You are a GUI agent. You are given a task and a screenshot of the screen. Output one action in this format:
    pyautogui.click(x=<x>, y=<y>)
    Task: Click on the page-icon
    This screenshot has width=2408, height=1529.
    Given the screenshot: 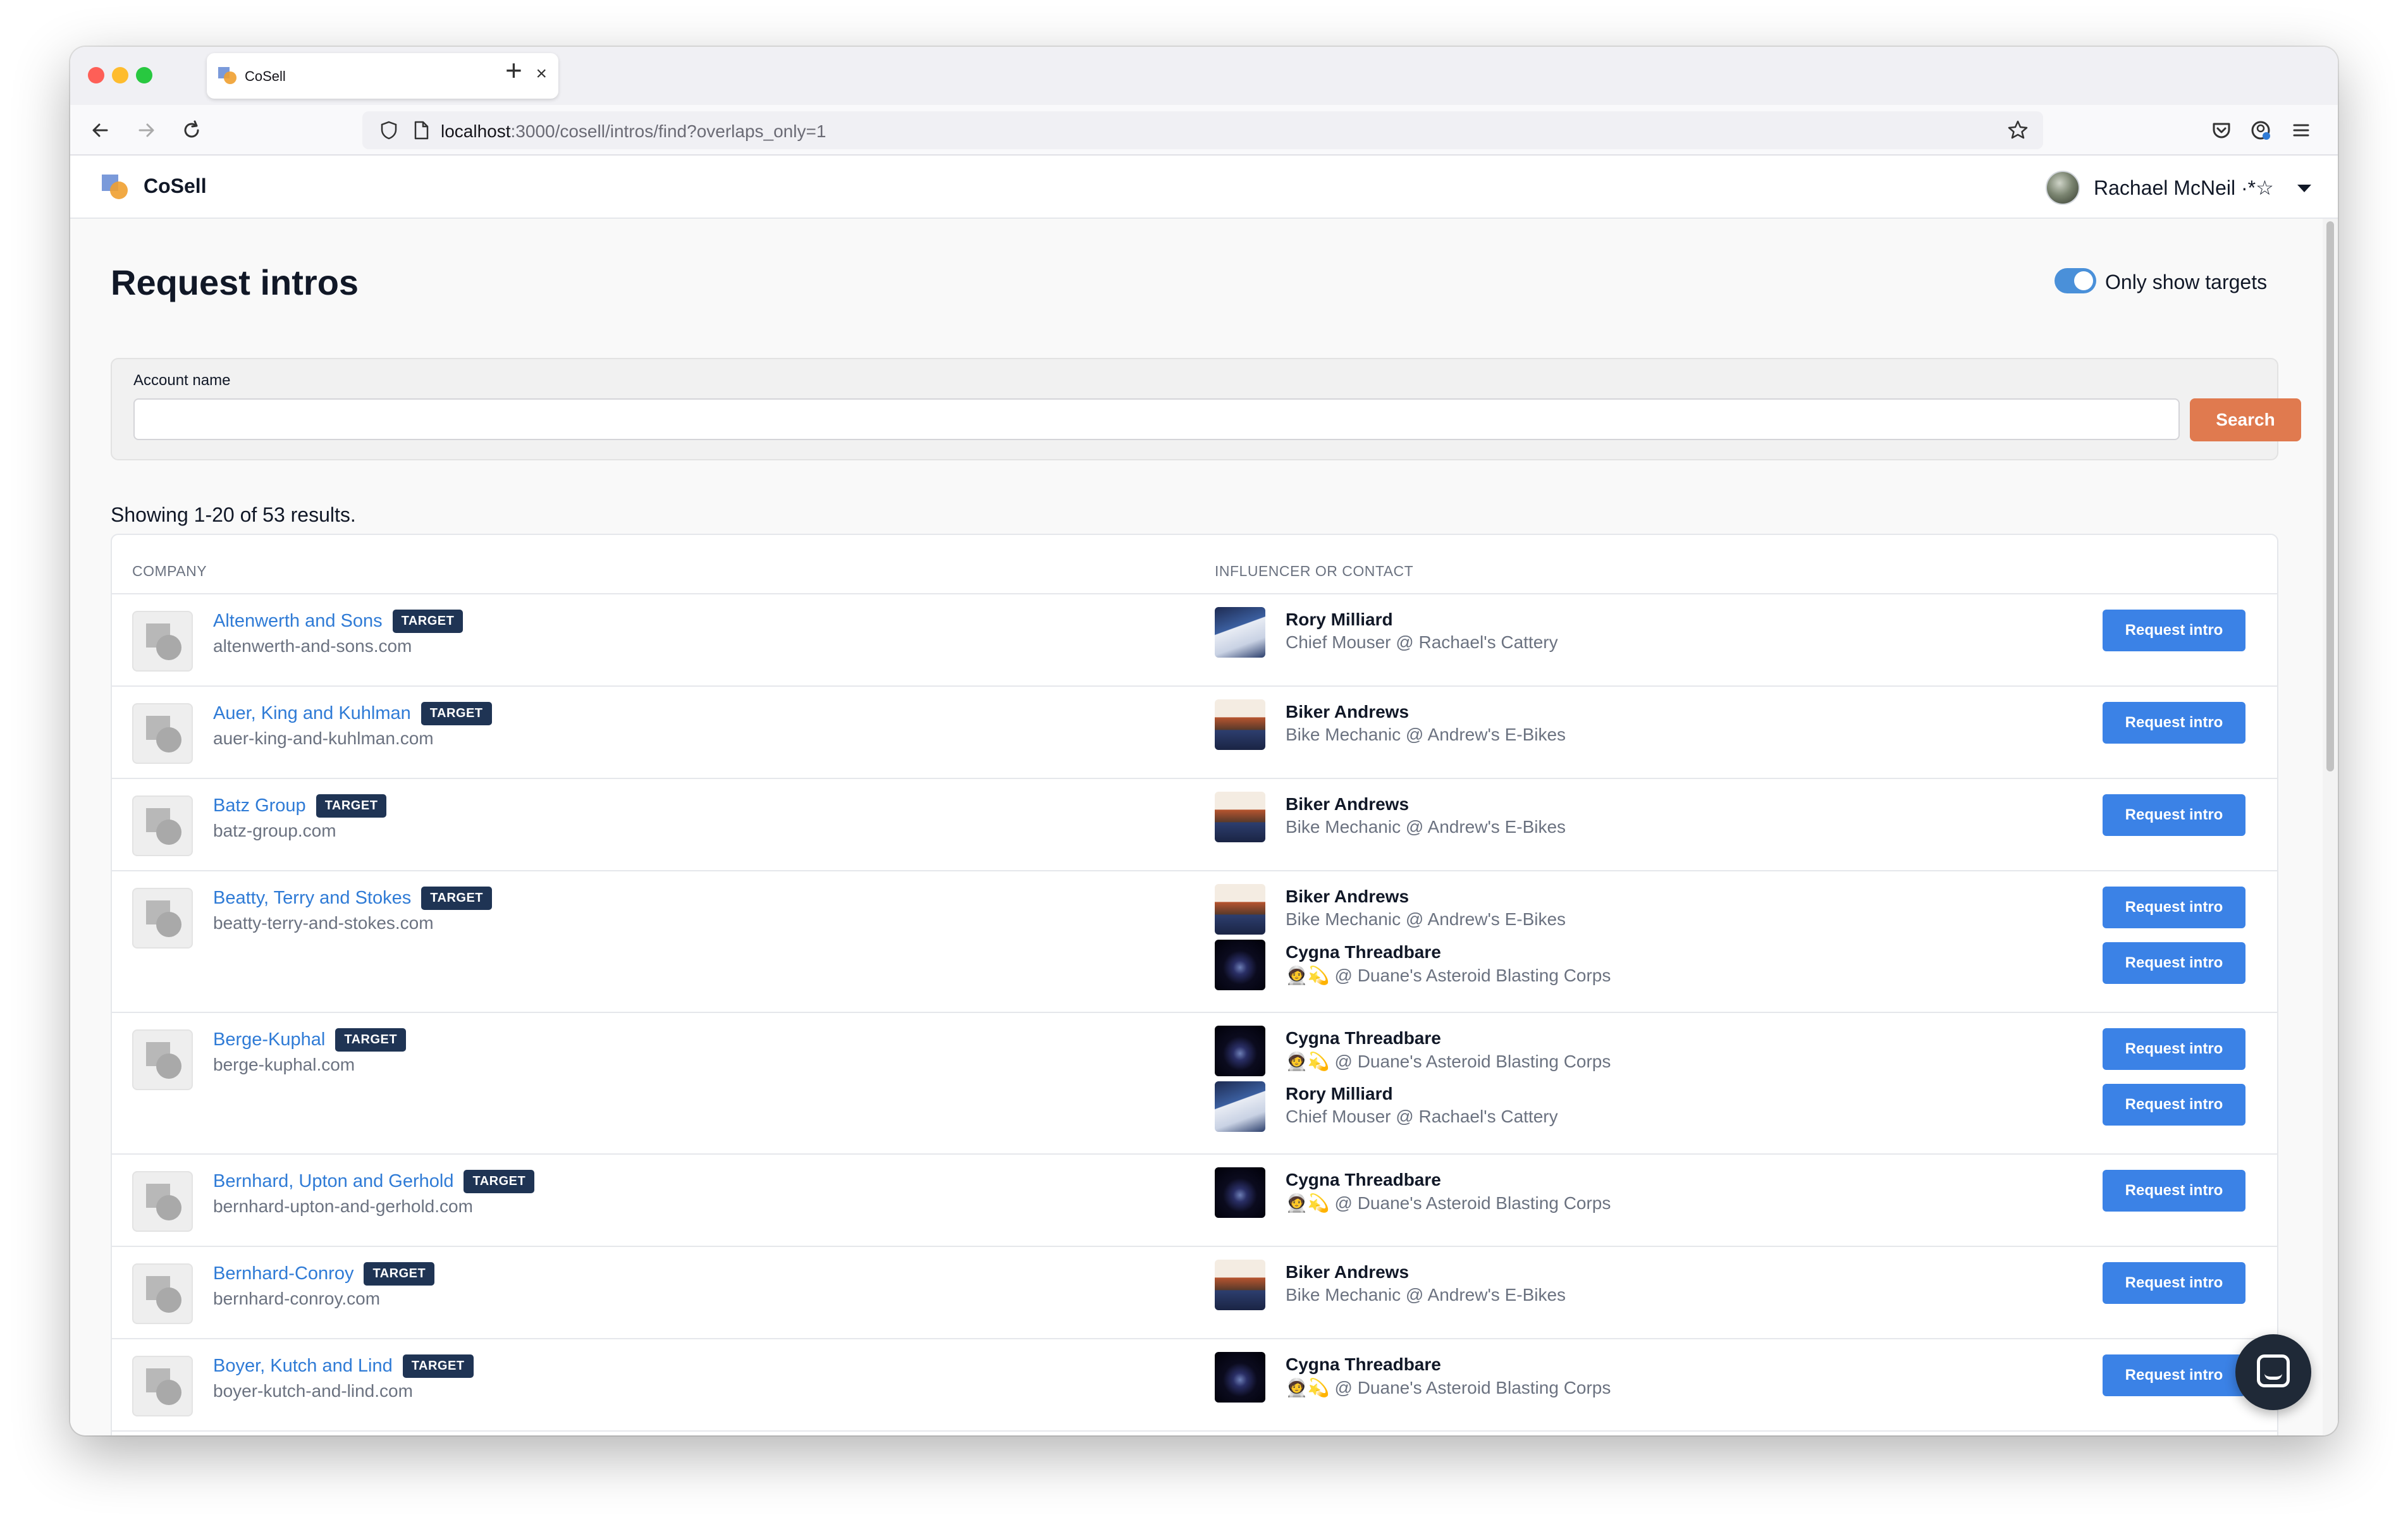 What is the action you would take?
    pyautogui.click(x=421, y=130)
    